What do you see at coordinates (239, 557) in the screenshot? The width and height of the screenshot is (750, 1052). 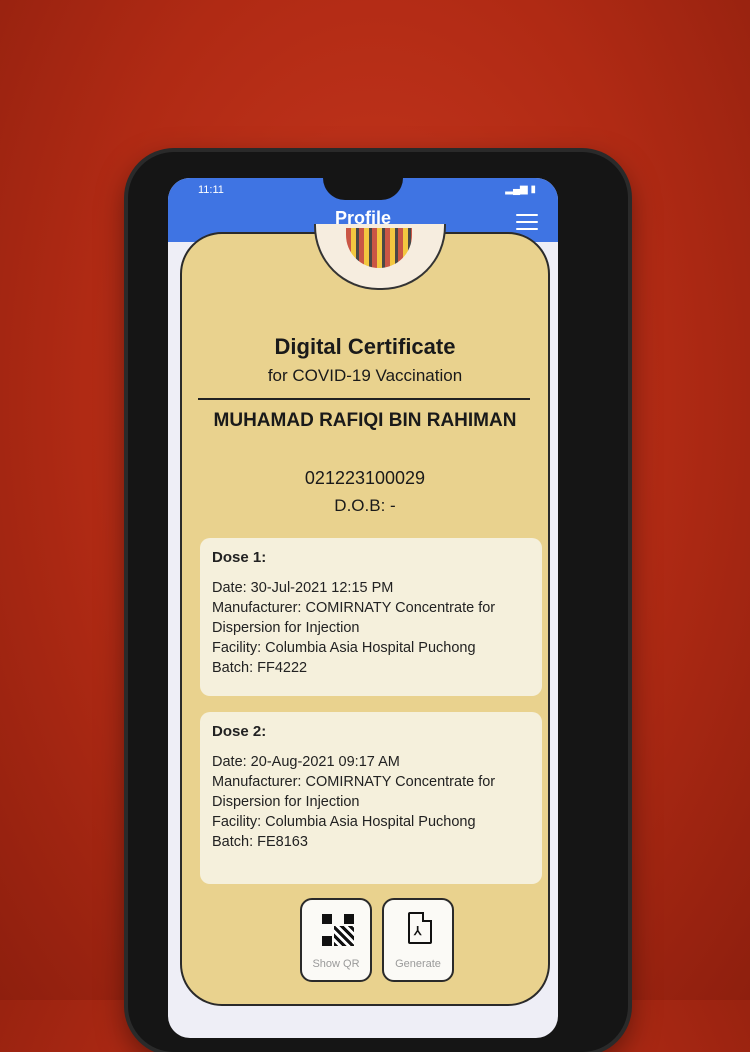 I see `dose-title: Dose 1:` at bounding box center [239, 557].